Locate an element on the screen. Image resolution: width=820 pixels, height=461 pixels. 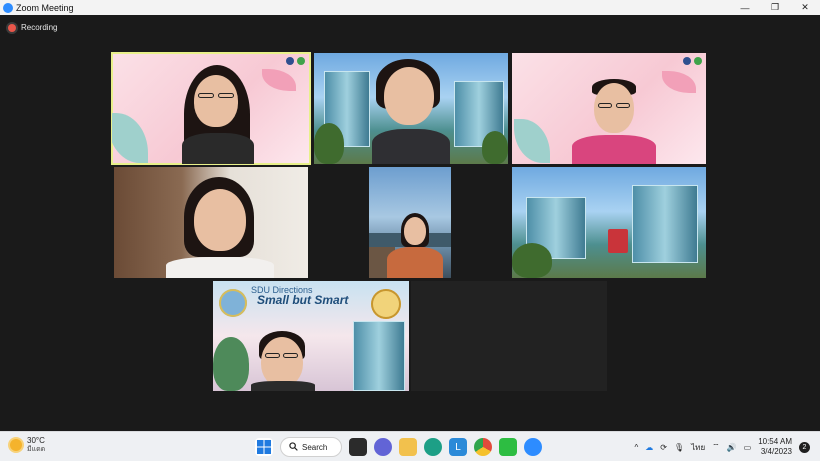
notification-badge: 2 is located at coordinates (804, 447).